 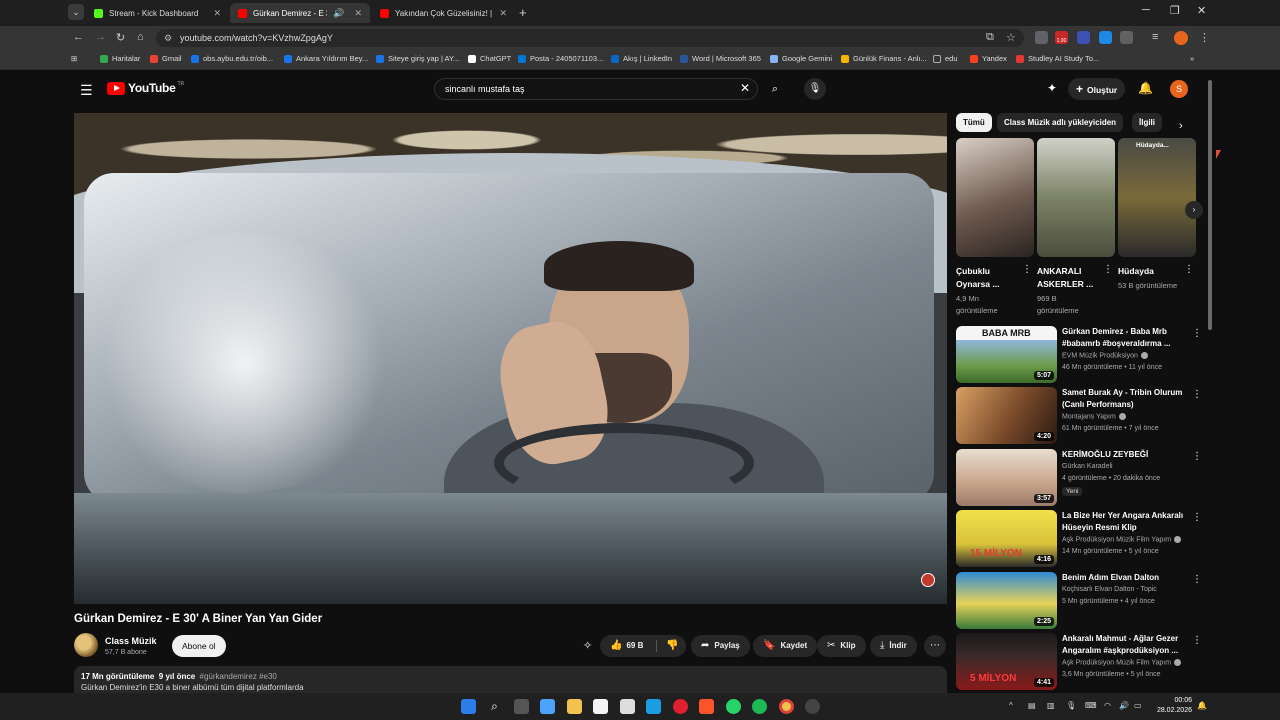 What do you see at coordinates (1181, 126) in the screenshot?
I see `chevron-right-icon: ›` at bounding box center [1181, 126].